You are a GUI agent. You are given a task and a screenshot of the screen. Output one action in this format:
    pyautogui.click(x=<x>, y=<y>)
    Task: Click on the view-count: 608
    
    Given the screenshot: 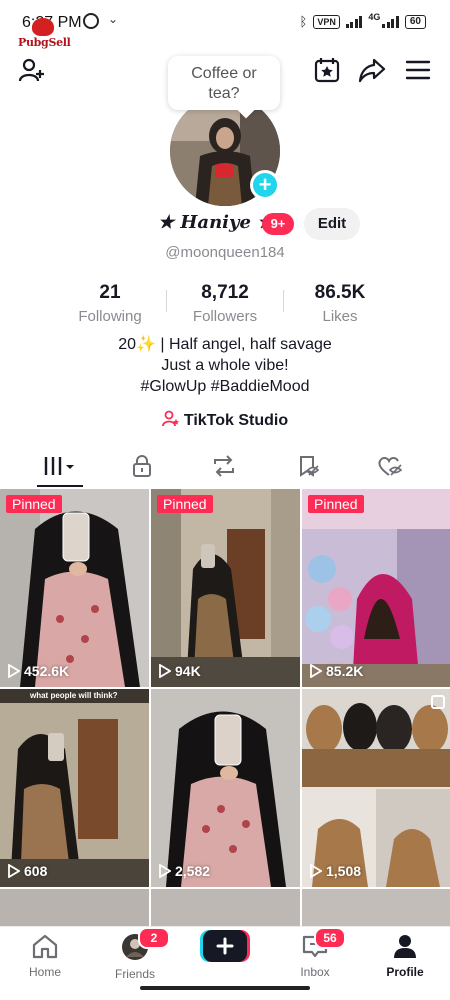 What is the action you would take?
    pyautogui.click(x=27, y=871)
    